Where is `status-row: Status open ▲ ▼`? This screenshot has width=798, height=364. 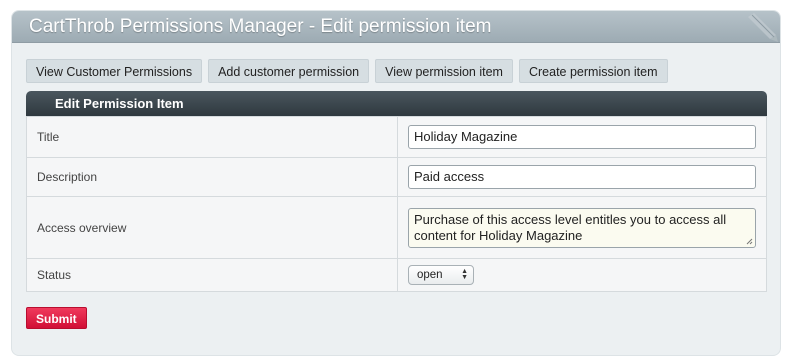 status-row: Status open ▲ ▼ is located at coordinates (396, 275).